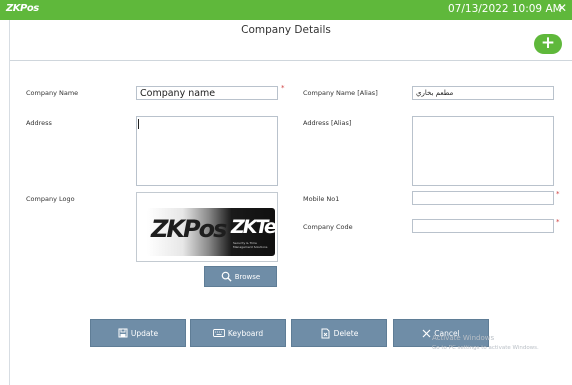 This screenshot has height=385, width=572. What do you see at coordinates (328, 227) in the screenshot?
I see `company-code-label: Company Code` at bounding box center [328, 227].